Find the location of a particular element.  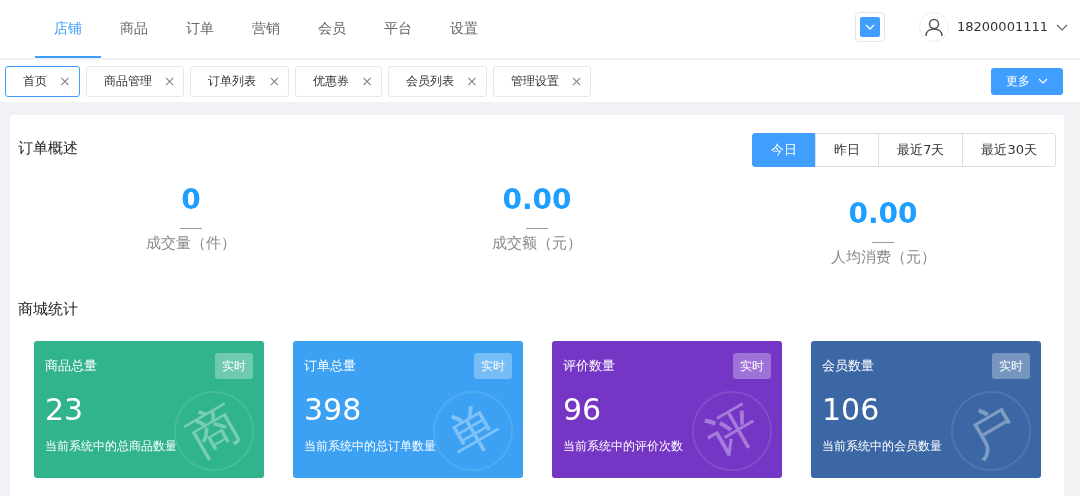

nav-tab: 营销 is located at coordinates (266, 29).